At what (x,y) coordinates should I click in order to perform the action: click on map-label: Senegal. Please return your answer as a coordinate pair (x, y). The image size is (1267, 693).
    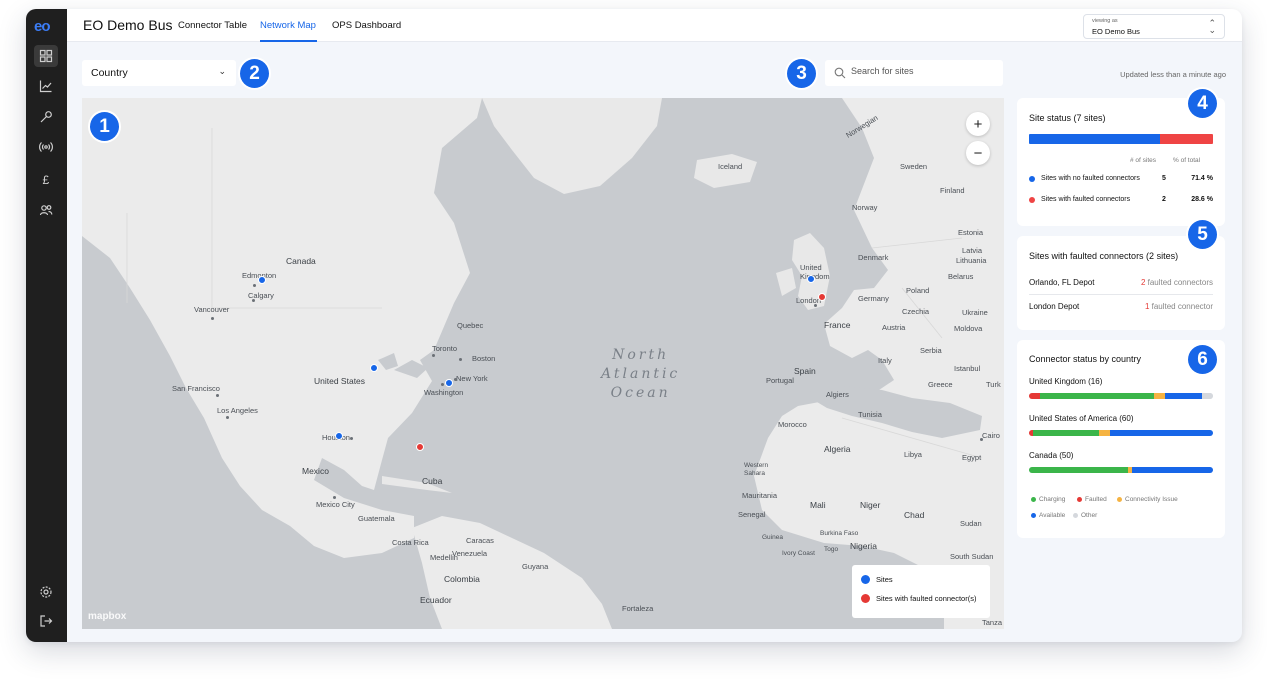
    Looking at the image, I should click on (752, 514).